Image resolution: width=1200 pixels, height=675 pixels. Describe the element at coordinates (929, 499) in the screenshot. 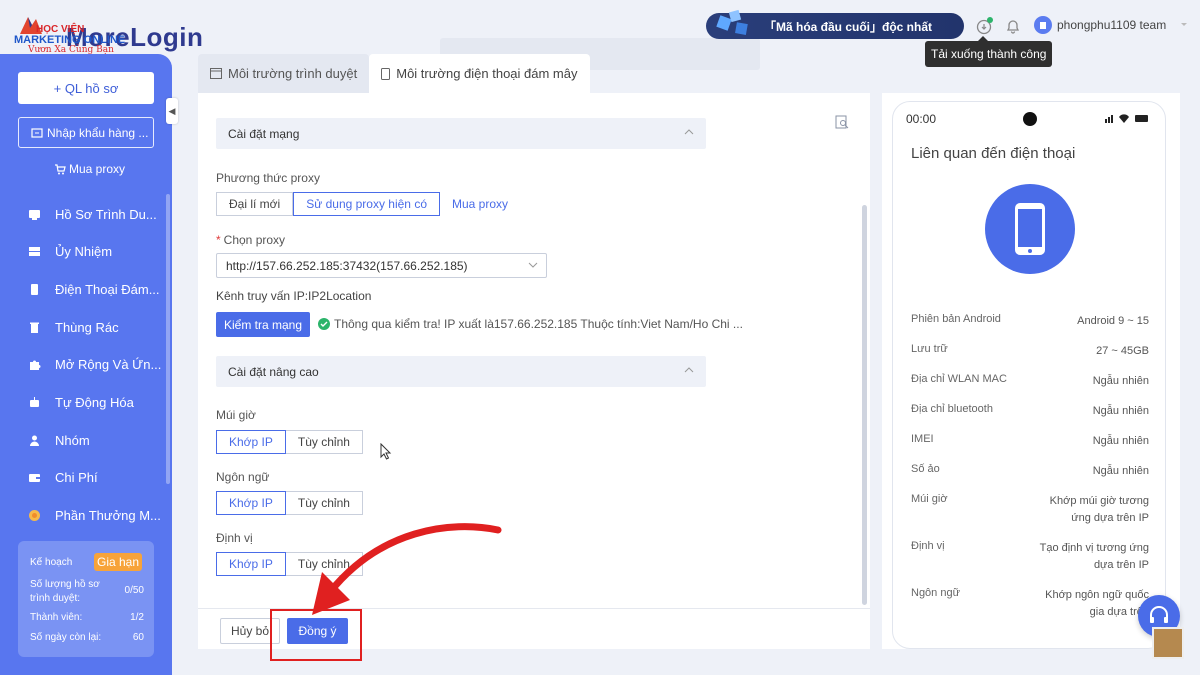

I see `spec-label: Múi giờ` at that location.